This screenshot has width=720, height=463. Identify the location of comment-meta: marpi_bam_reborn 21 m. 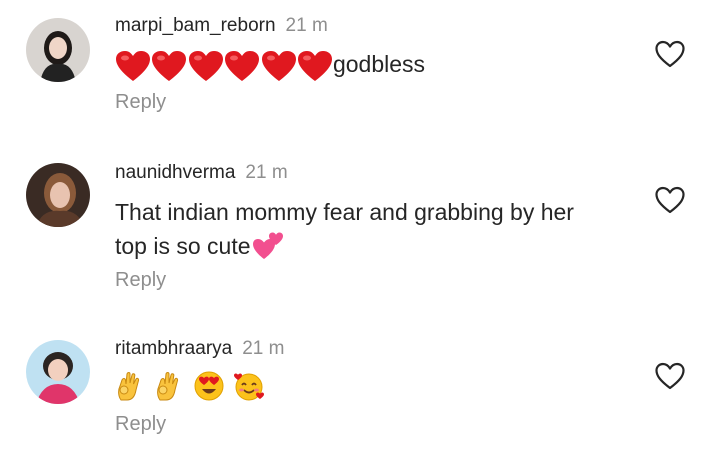
(221, 26).